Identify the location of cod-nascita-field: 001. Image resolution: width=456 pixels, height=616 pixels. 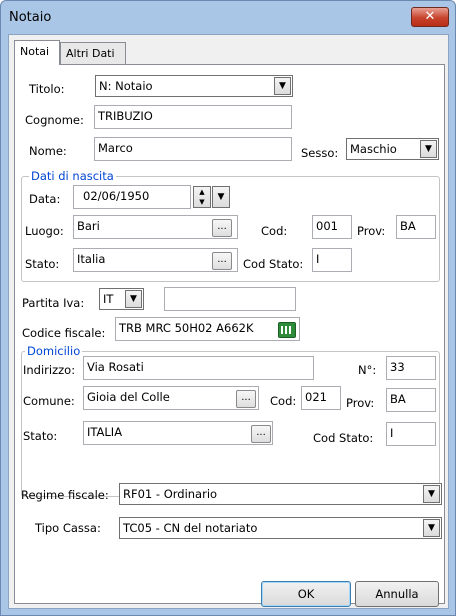
(332, 227).